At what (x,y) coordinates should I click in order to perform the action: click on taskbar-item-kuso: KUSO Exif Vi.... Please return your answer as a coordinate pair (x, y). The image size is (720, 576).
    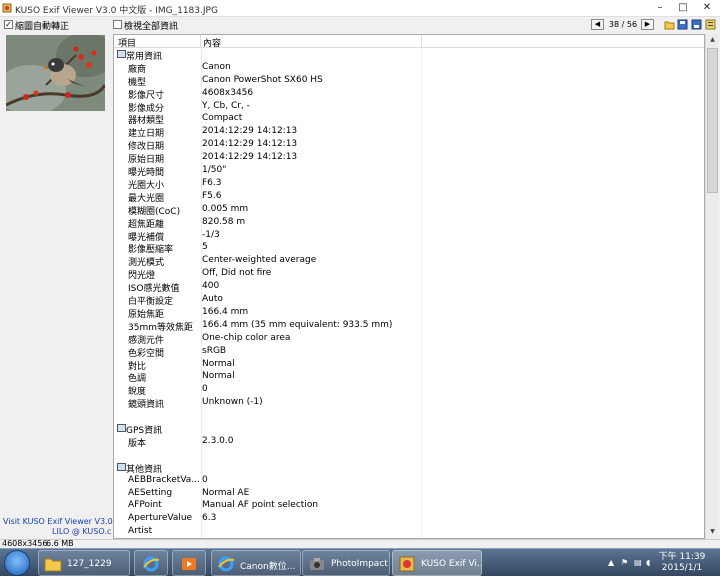
    Looking at the image, I should click on (437, 563).